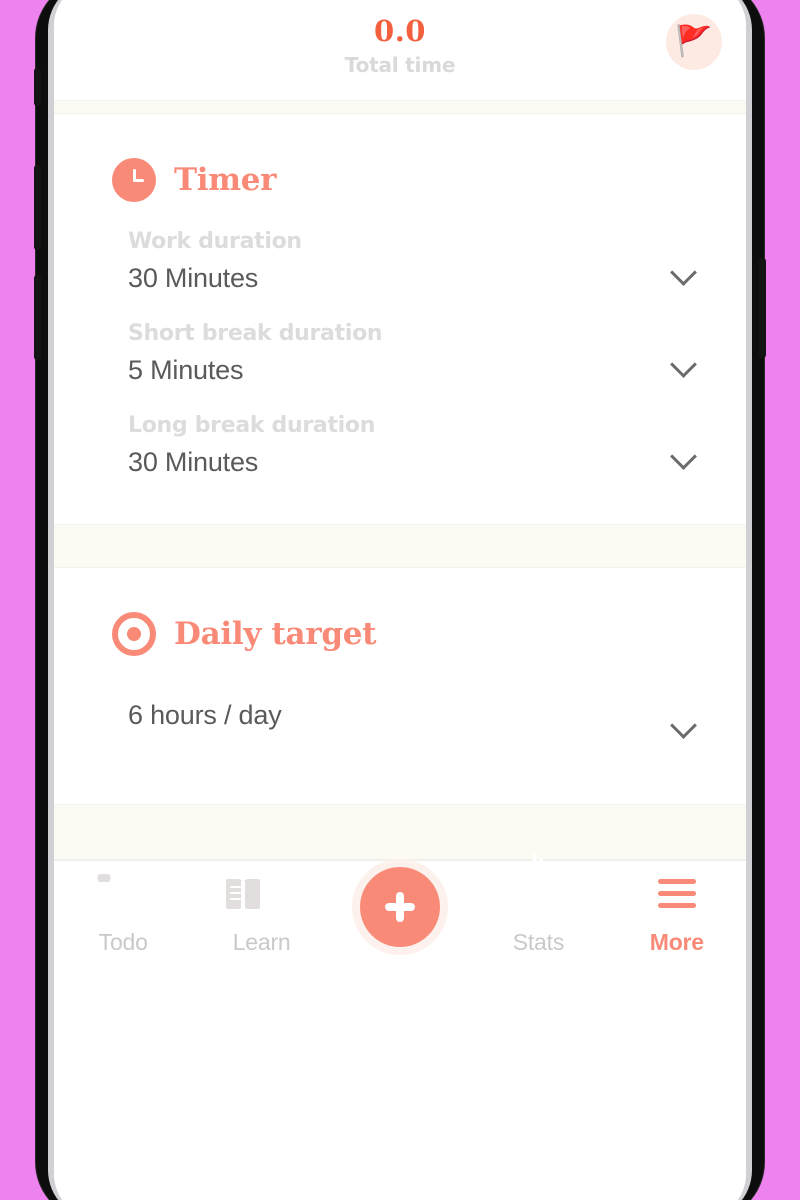 Image resolution: width=800 pixels, height=1200 pixels. I want to click on flag-icon: 🚩, so click(694, 41).